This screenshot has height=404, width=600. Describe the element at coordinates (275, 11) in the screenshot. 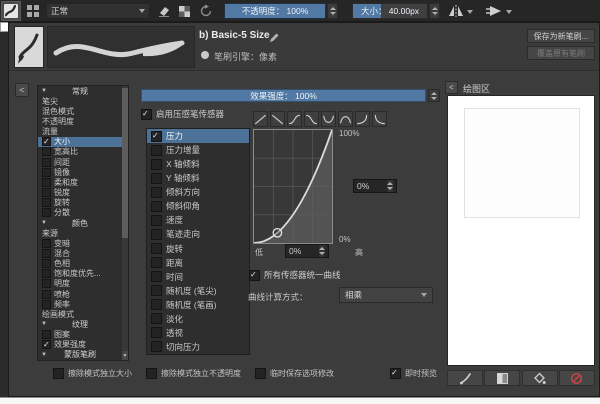

I see `opacity-slider: 不透明度： 100%` at that location.